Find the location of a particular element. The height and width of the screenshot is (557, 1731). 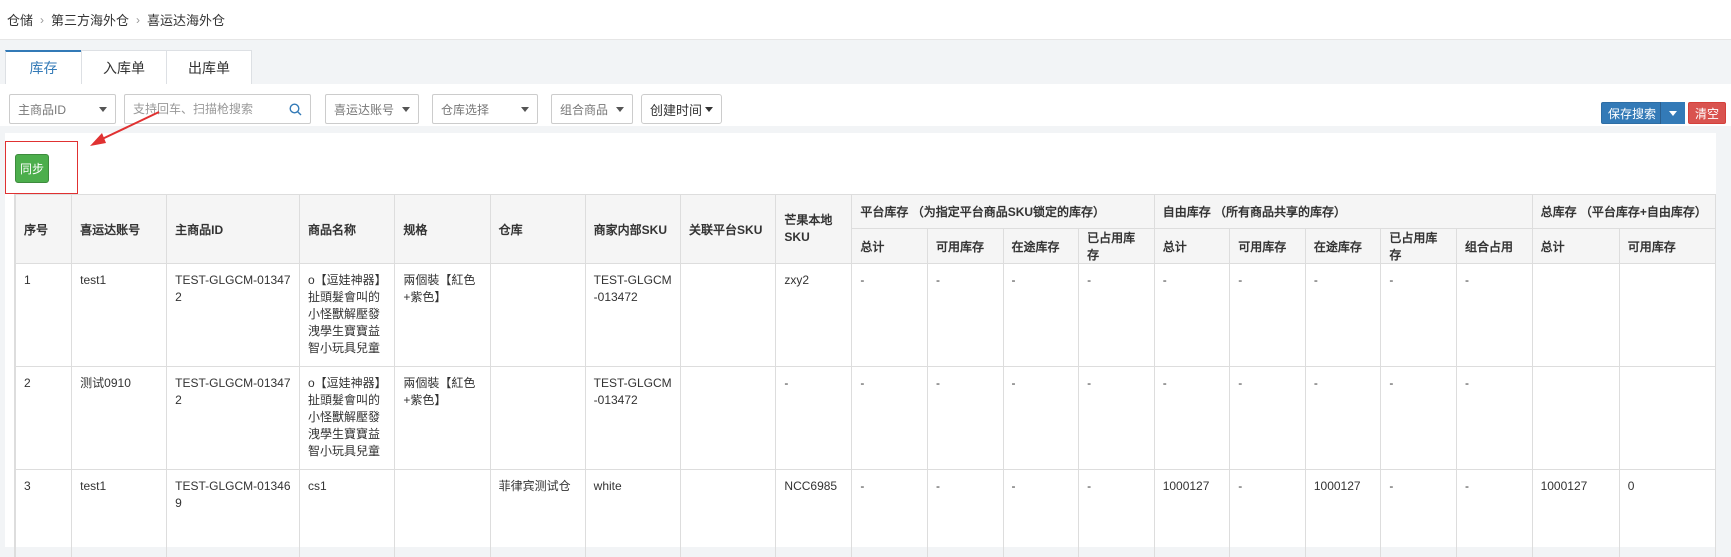

col-seq: 序号 is located at coordinates (44, 229).